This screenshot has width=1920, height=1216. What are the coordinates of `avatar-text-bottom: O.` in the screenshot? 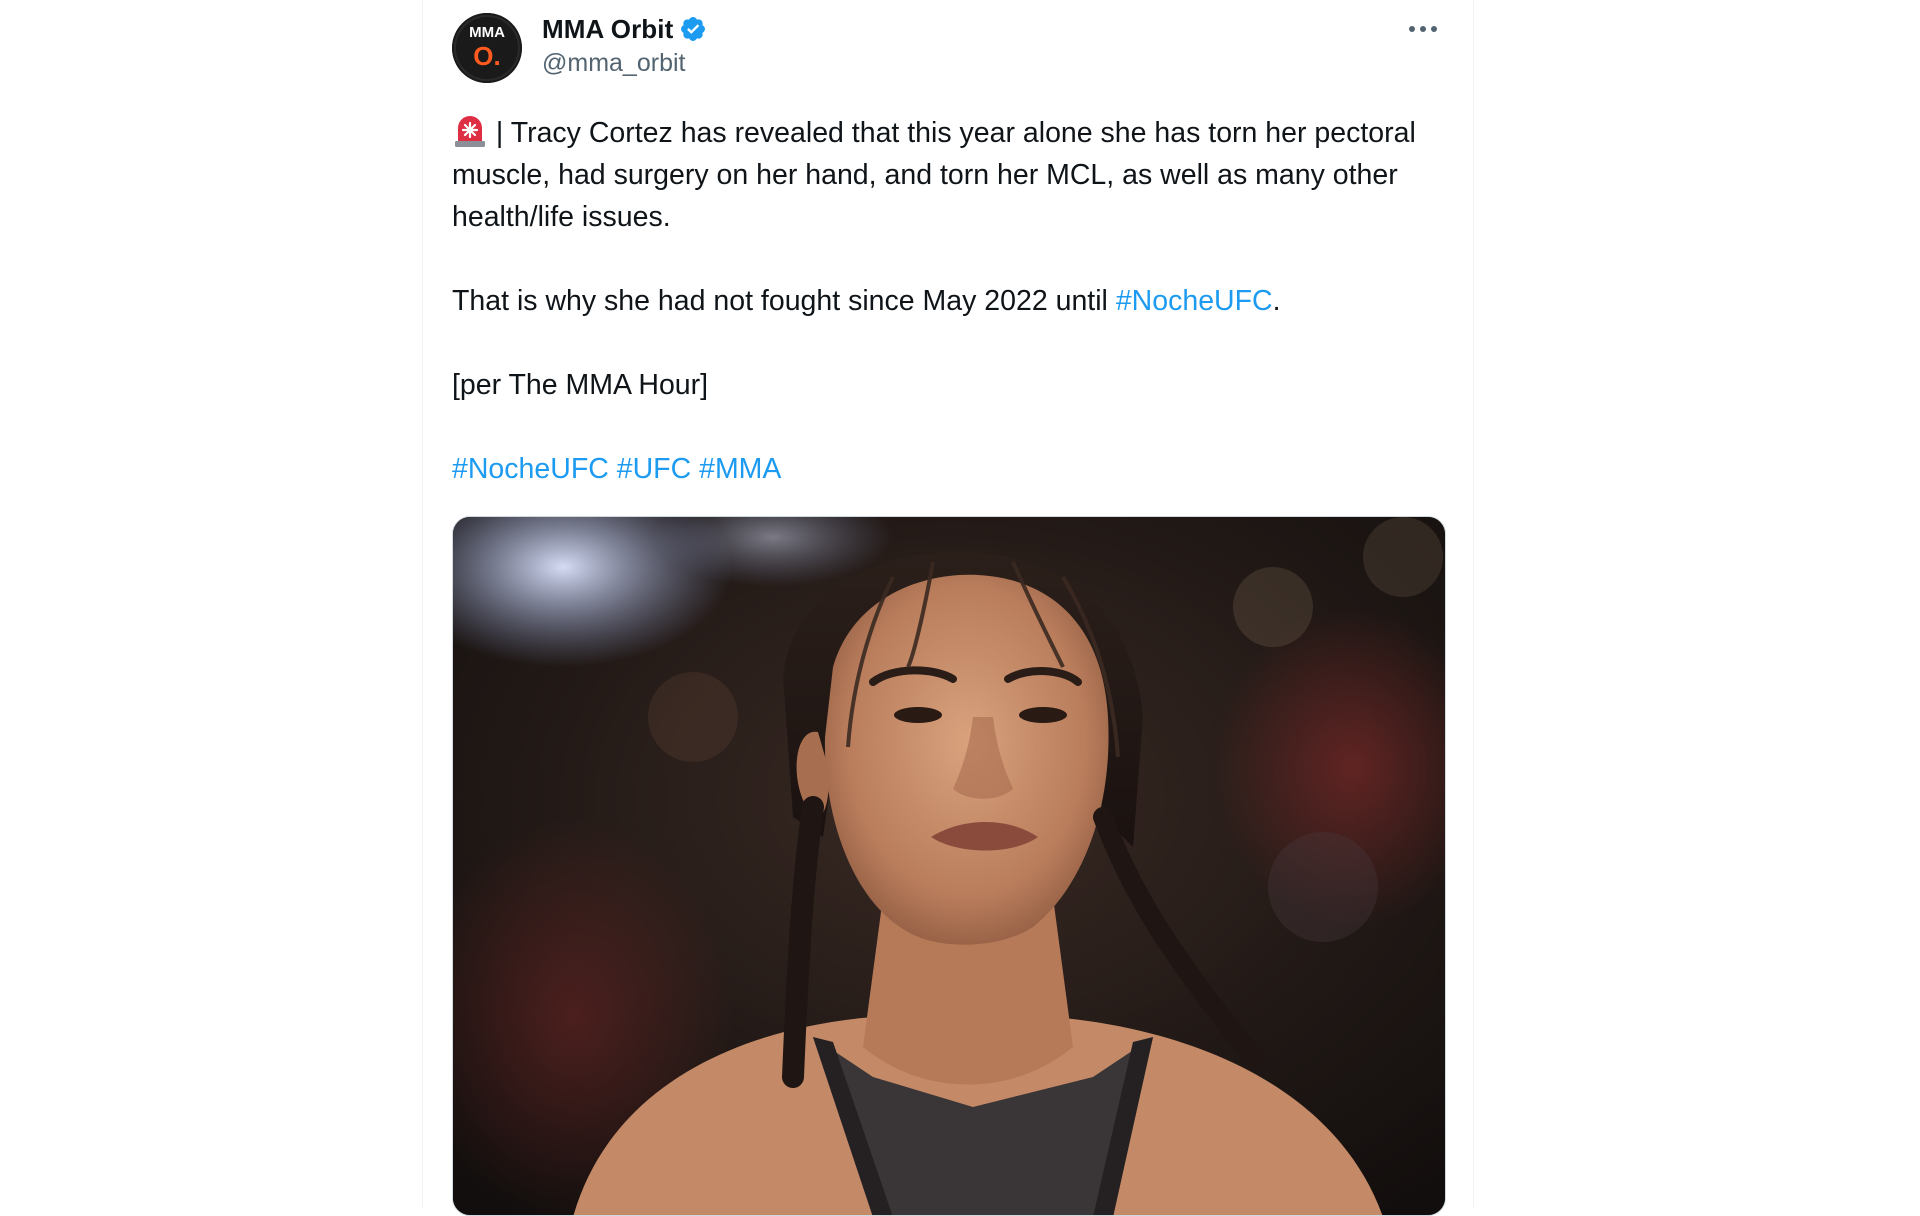 It's located at (486, 56).